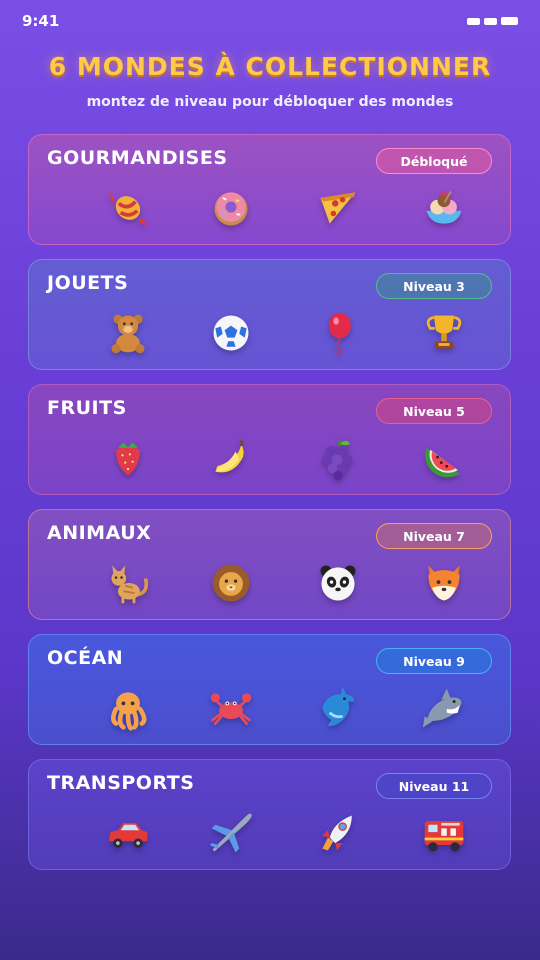 The image size is (540, 960). I want to click on soccer-ball-icon, so click(231, 333).